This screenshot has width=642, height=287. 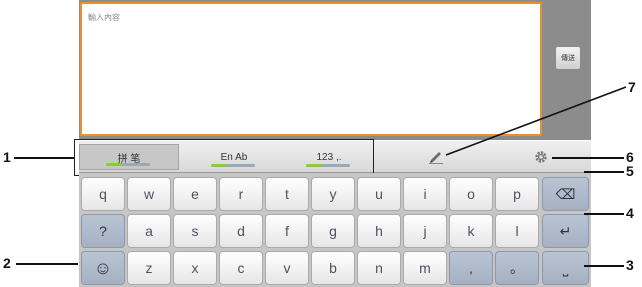 What do you see at coordinates (630, 213) in the screenshot?
I see `callout-4: 4` at bounding box center [630, 213].